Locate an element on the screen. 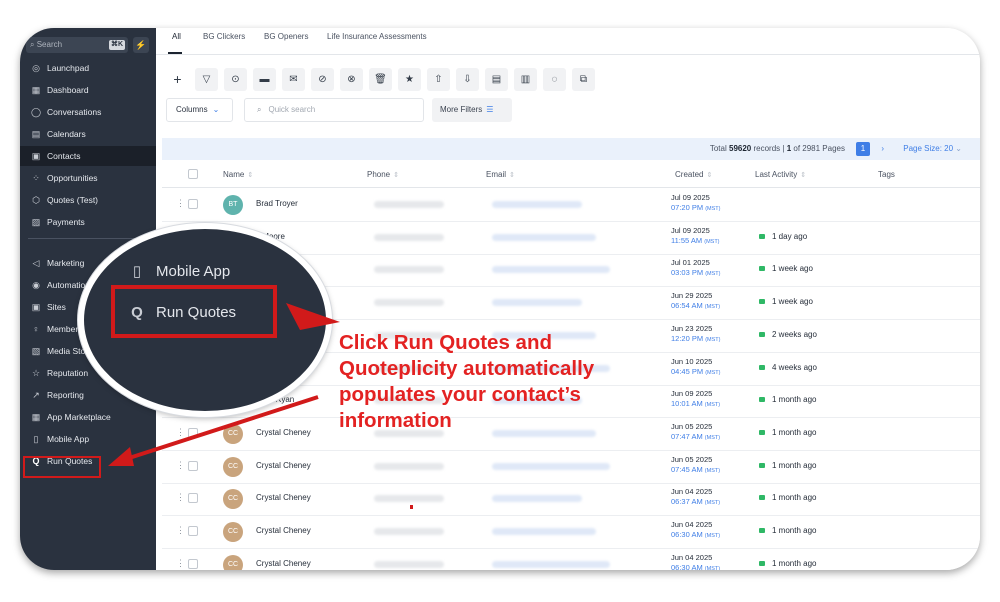  zoom-mobile-app-item: ▯ Mobile App is located at coordinates (179, 271).